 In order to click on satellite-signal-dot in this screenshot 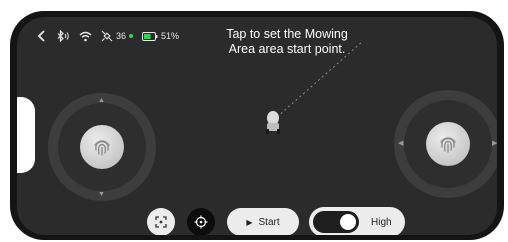, I will do `click(131, 36)`.